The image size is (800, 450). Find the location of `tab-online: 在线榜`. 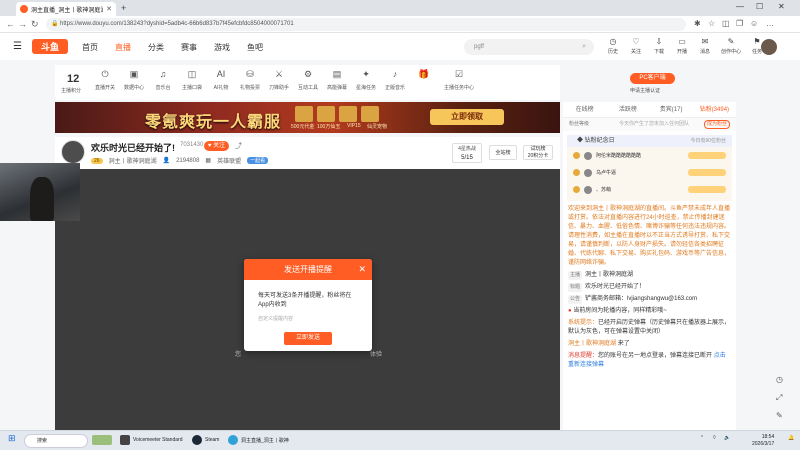

tab-online: 在线榜 is located at coordinates (584, 109).